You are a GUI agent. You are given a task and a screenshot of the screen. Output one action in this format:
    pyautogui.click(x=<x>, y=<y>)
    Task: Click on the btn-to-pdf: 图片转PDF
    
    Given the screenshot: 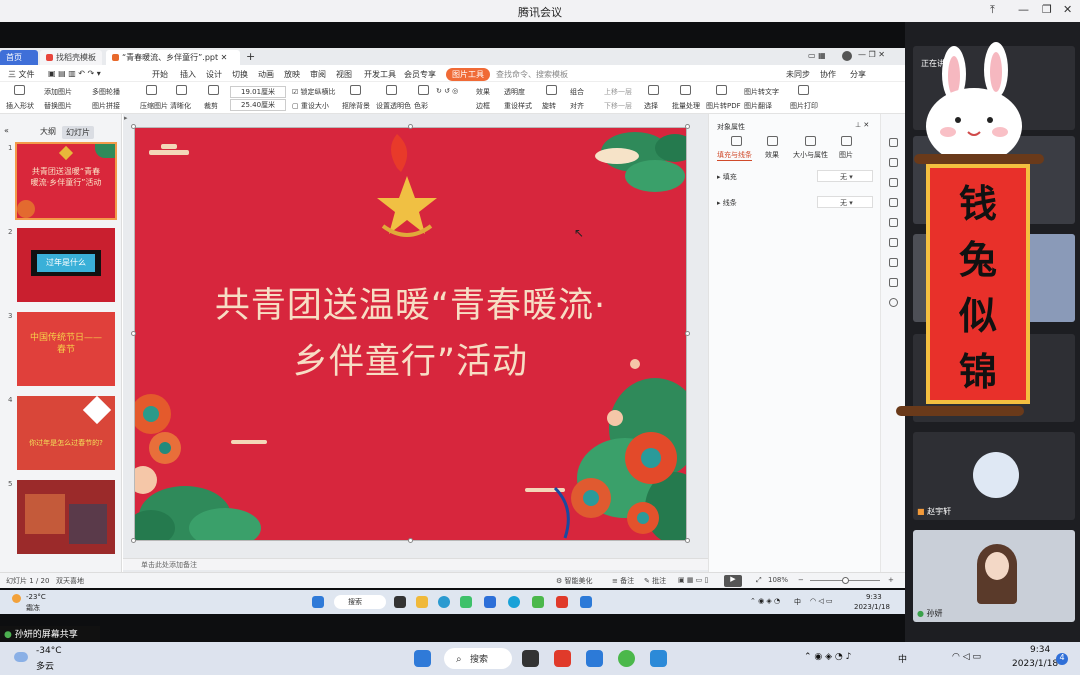 What is the action you would take?
    pyautogui.click(x=723, y=106)
    